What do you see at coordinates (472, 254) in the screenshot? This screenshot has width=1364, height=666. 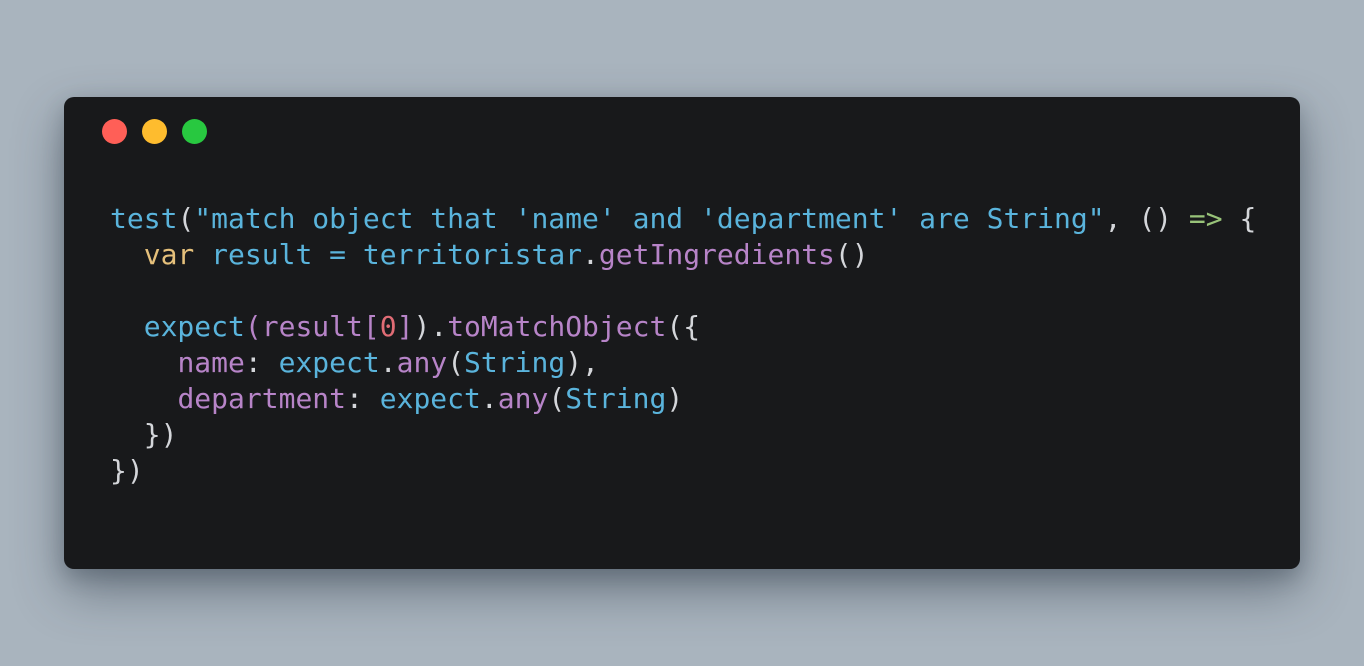 I see `code-token-function: territoristar` at bounding box center [472, 254].